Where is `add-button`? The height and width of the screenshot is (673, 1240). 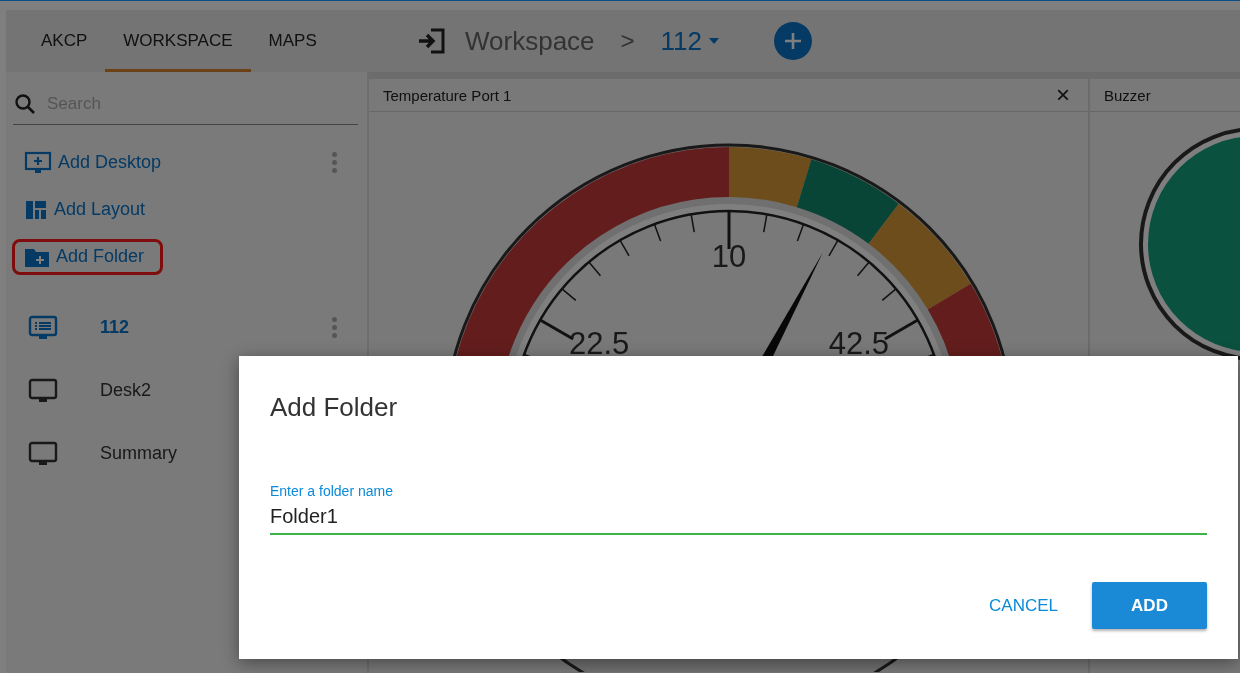
add-button is located at coordinates (793, 41).